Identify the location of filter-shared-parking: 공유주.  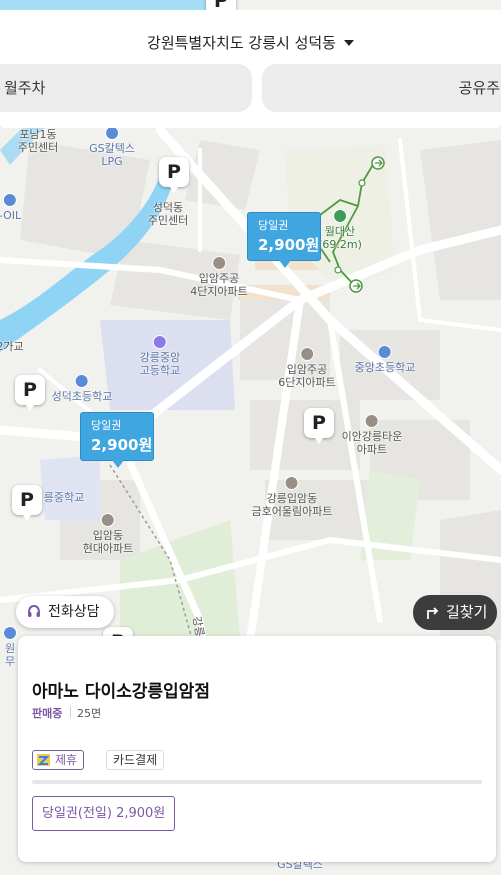
(381, 88).